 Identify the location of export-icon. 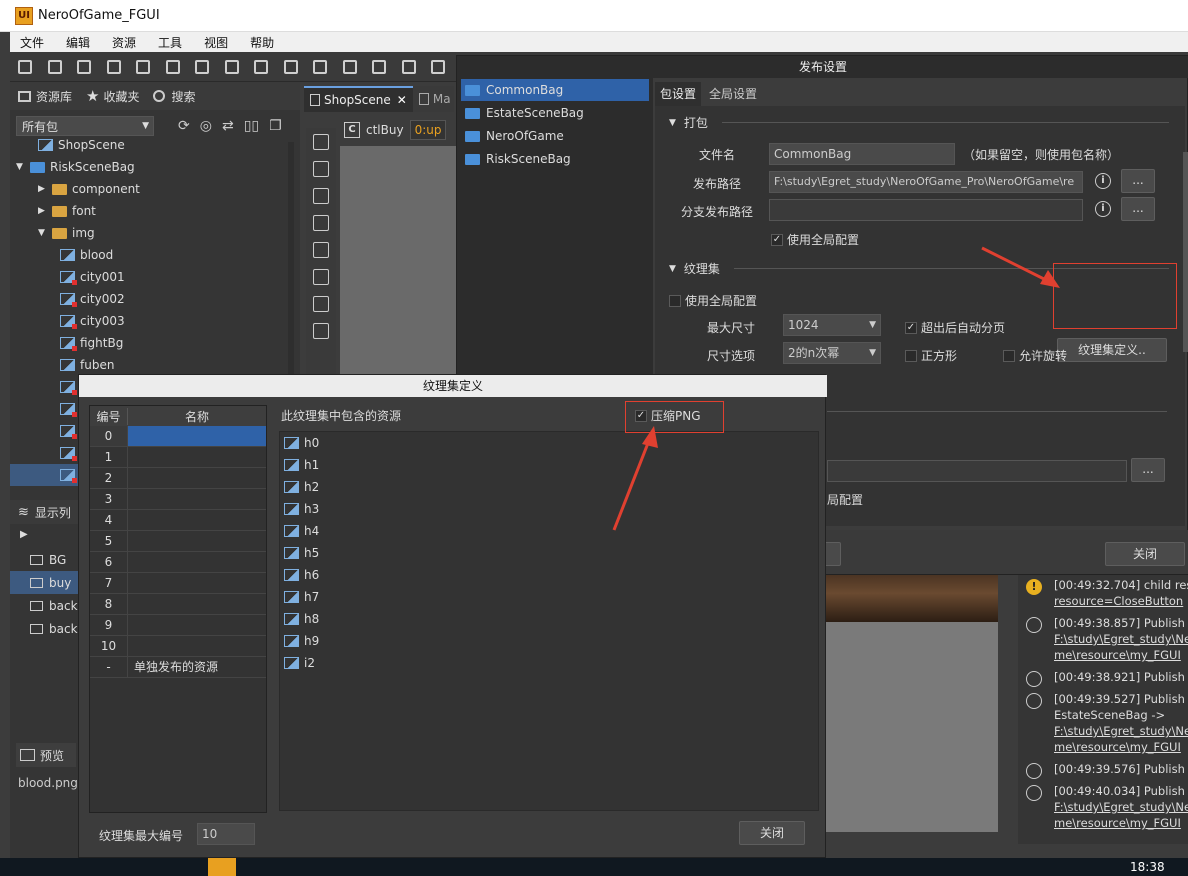
(349, 67).